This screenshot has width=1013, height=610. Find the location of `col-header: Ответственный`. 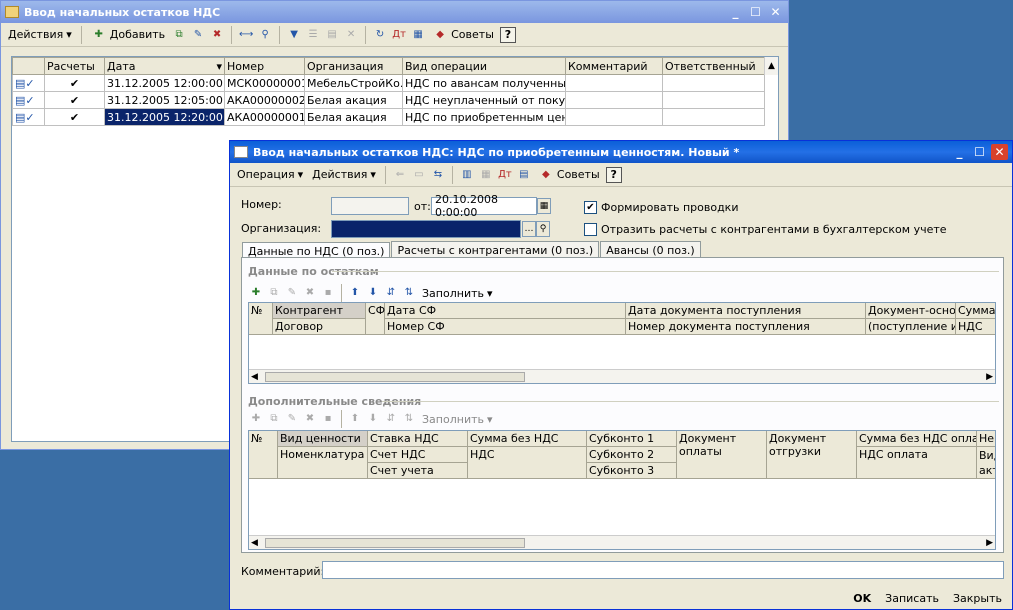

col-header: Ответственный is located at coordinates (713, 66).